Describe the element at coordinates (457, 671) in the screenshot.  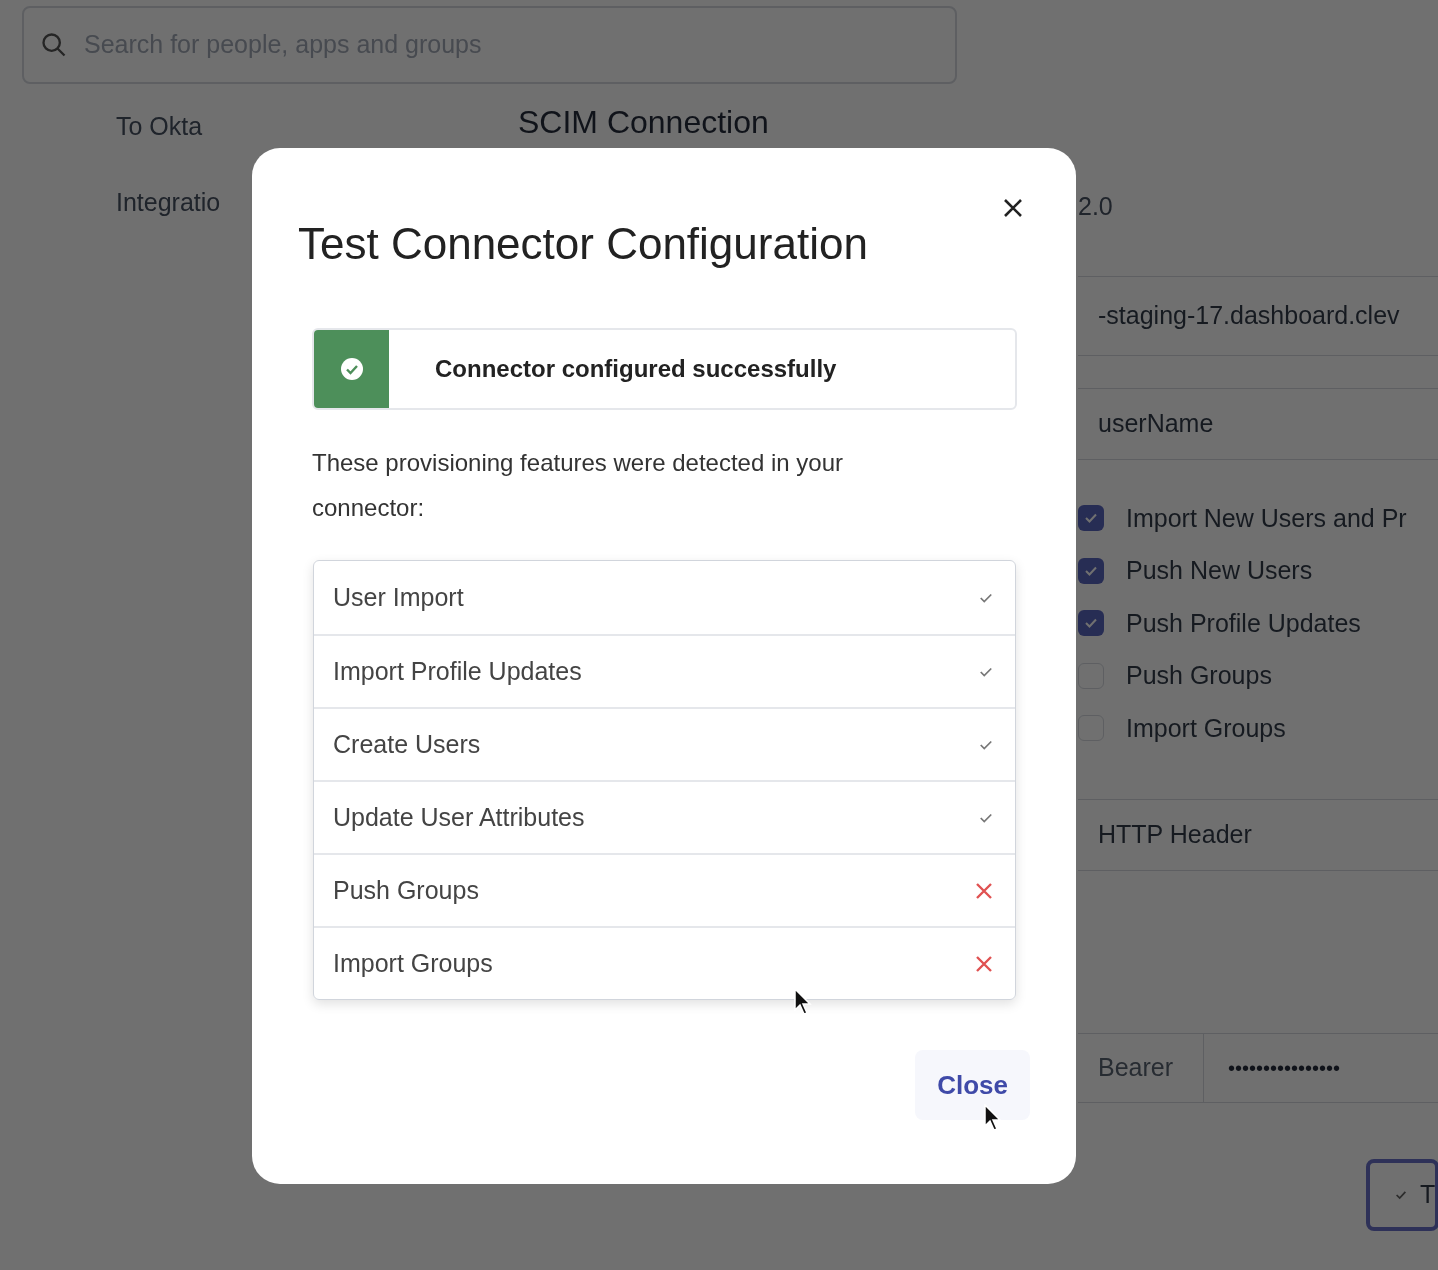
I see `feature-label: Import Profile Updates` at that location.